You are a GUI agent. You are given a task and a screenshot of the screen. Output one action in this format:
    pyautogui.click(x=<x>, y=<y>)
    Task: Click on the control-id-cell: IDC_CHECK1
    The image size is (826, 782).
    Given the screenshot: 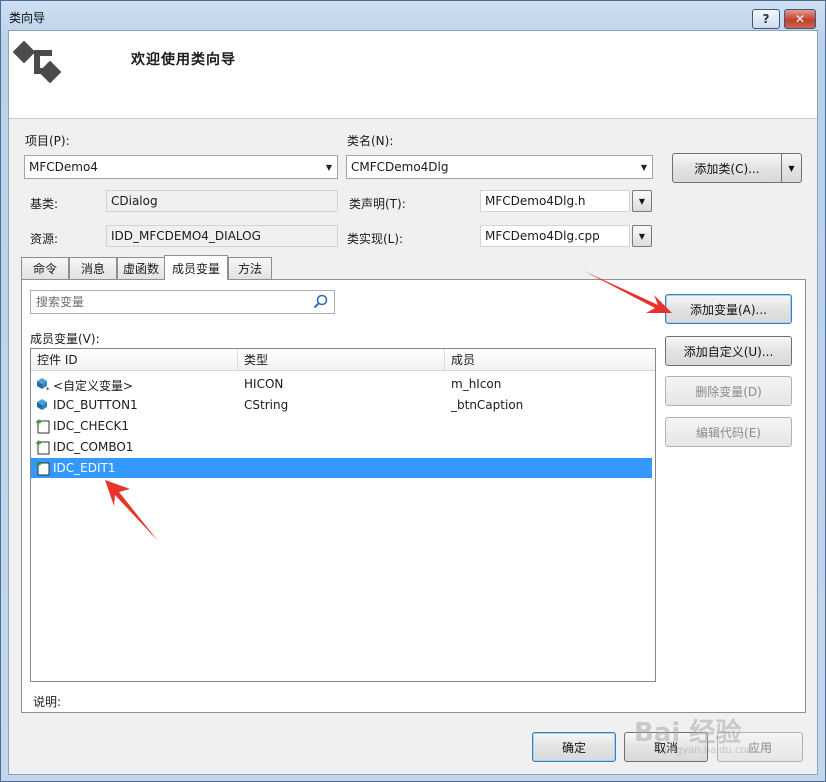 What is the action you would take?
    pyautogui.click(x=91, y=426)
    